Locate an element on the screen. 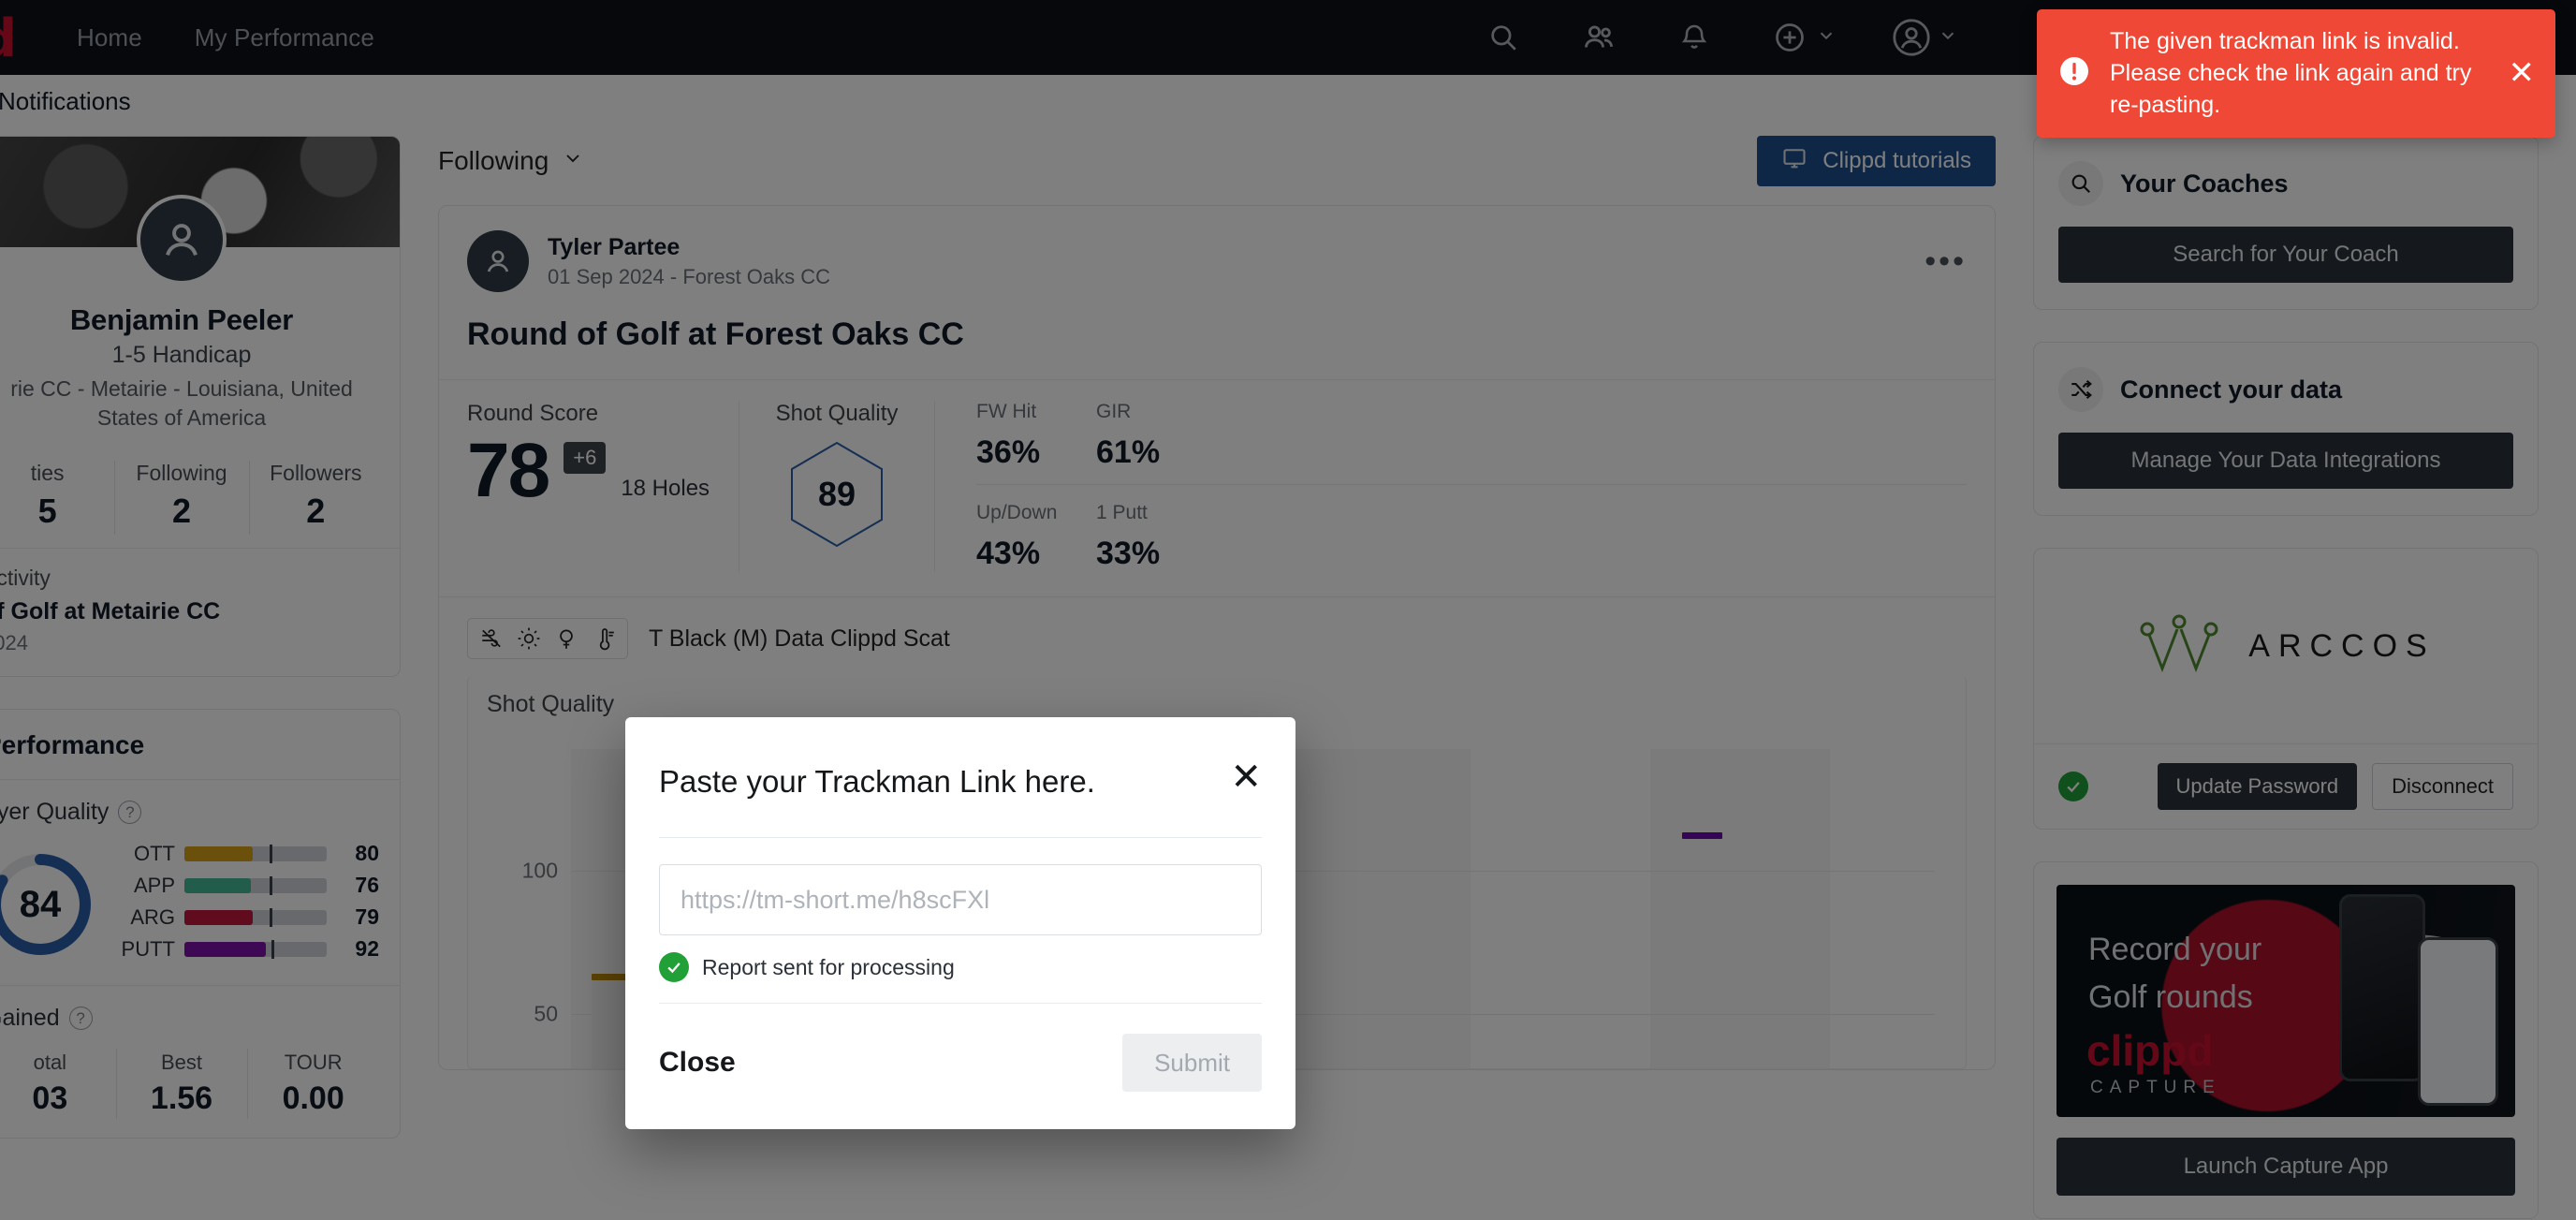 The height and width of the screenshot is (1220, 2576). modal-submit-button: Submit is located at coordinates (1192, 1063).